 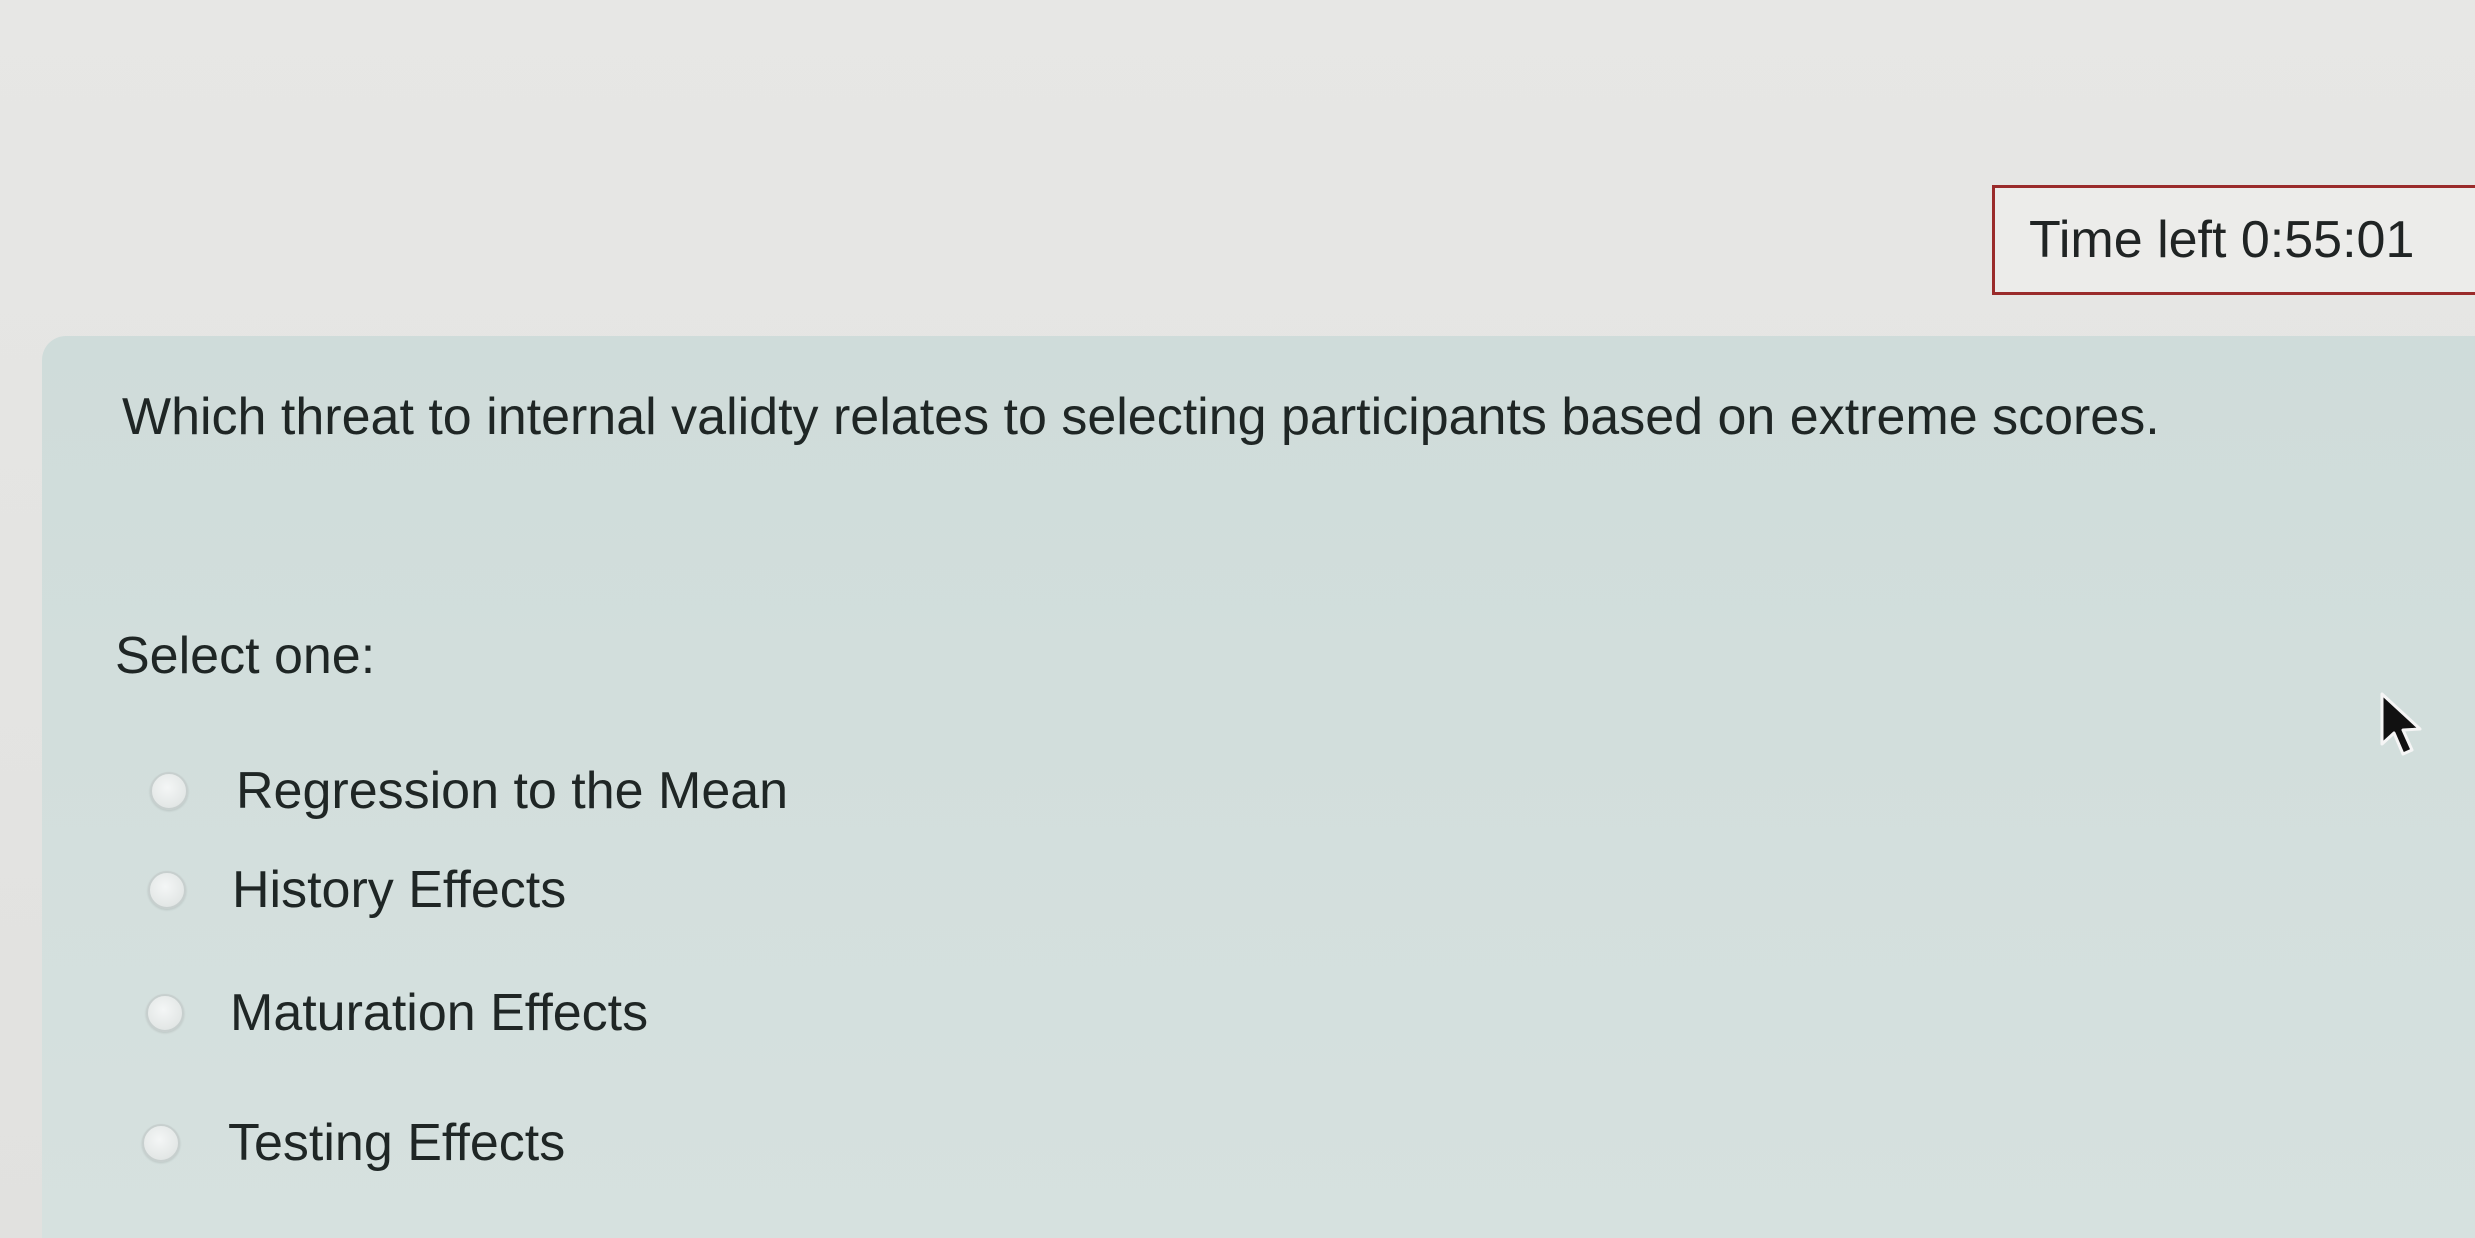 What do you see at coordinates (2401, 724) in the screenshot?
I see `mouse-pointer-icon` at bounding box center [2401, 724].